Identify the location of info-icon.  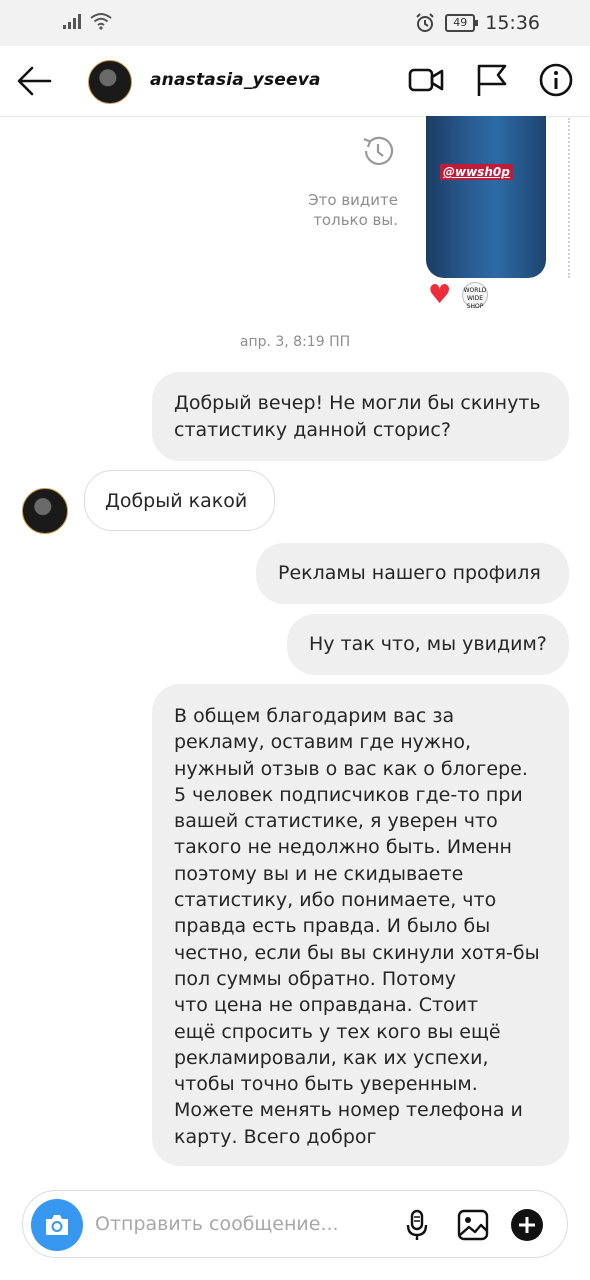
(556, 80).